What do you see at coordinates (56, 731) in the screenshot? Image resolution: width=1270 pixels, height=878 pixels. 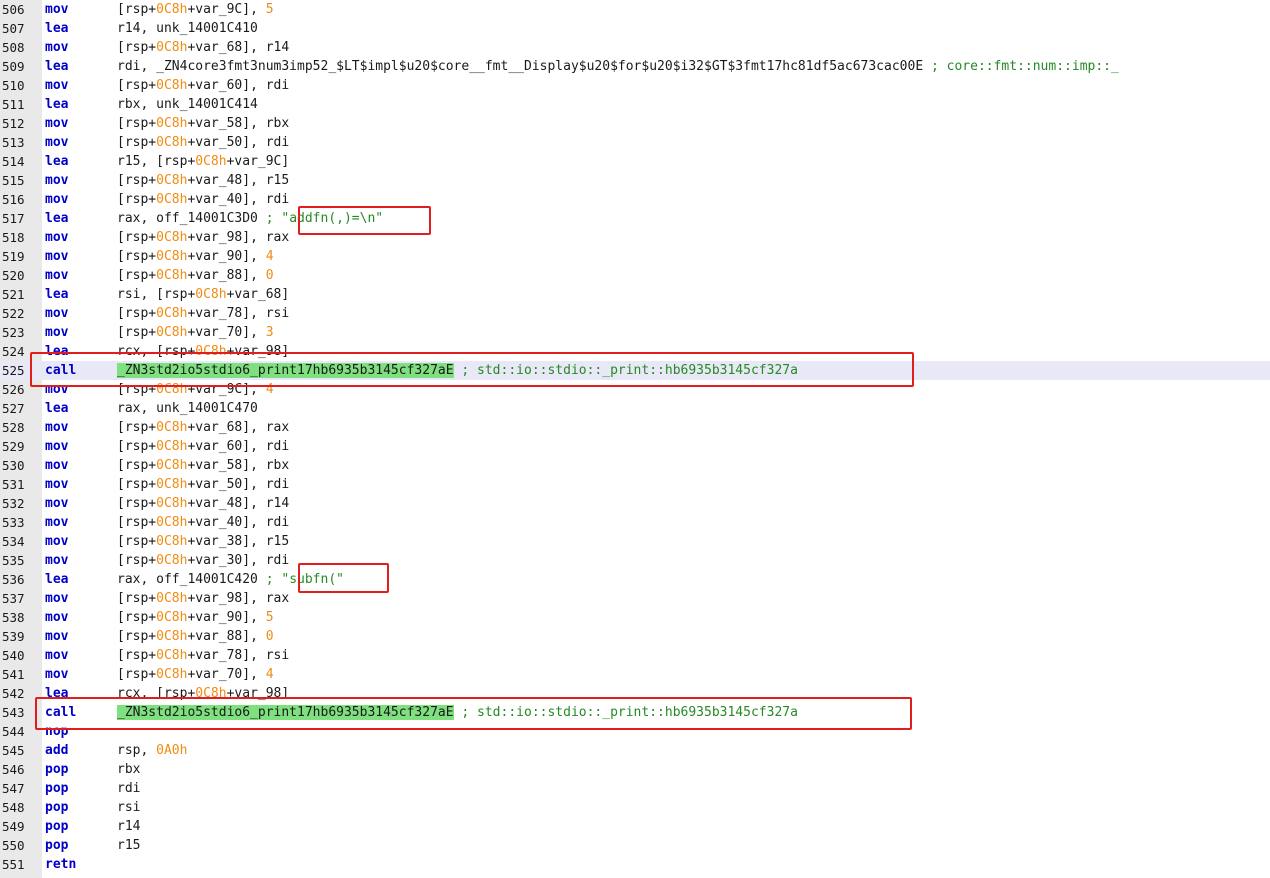 I see `mnemonic: nop` at bounding box center [56, 731].